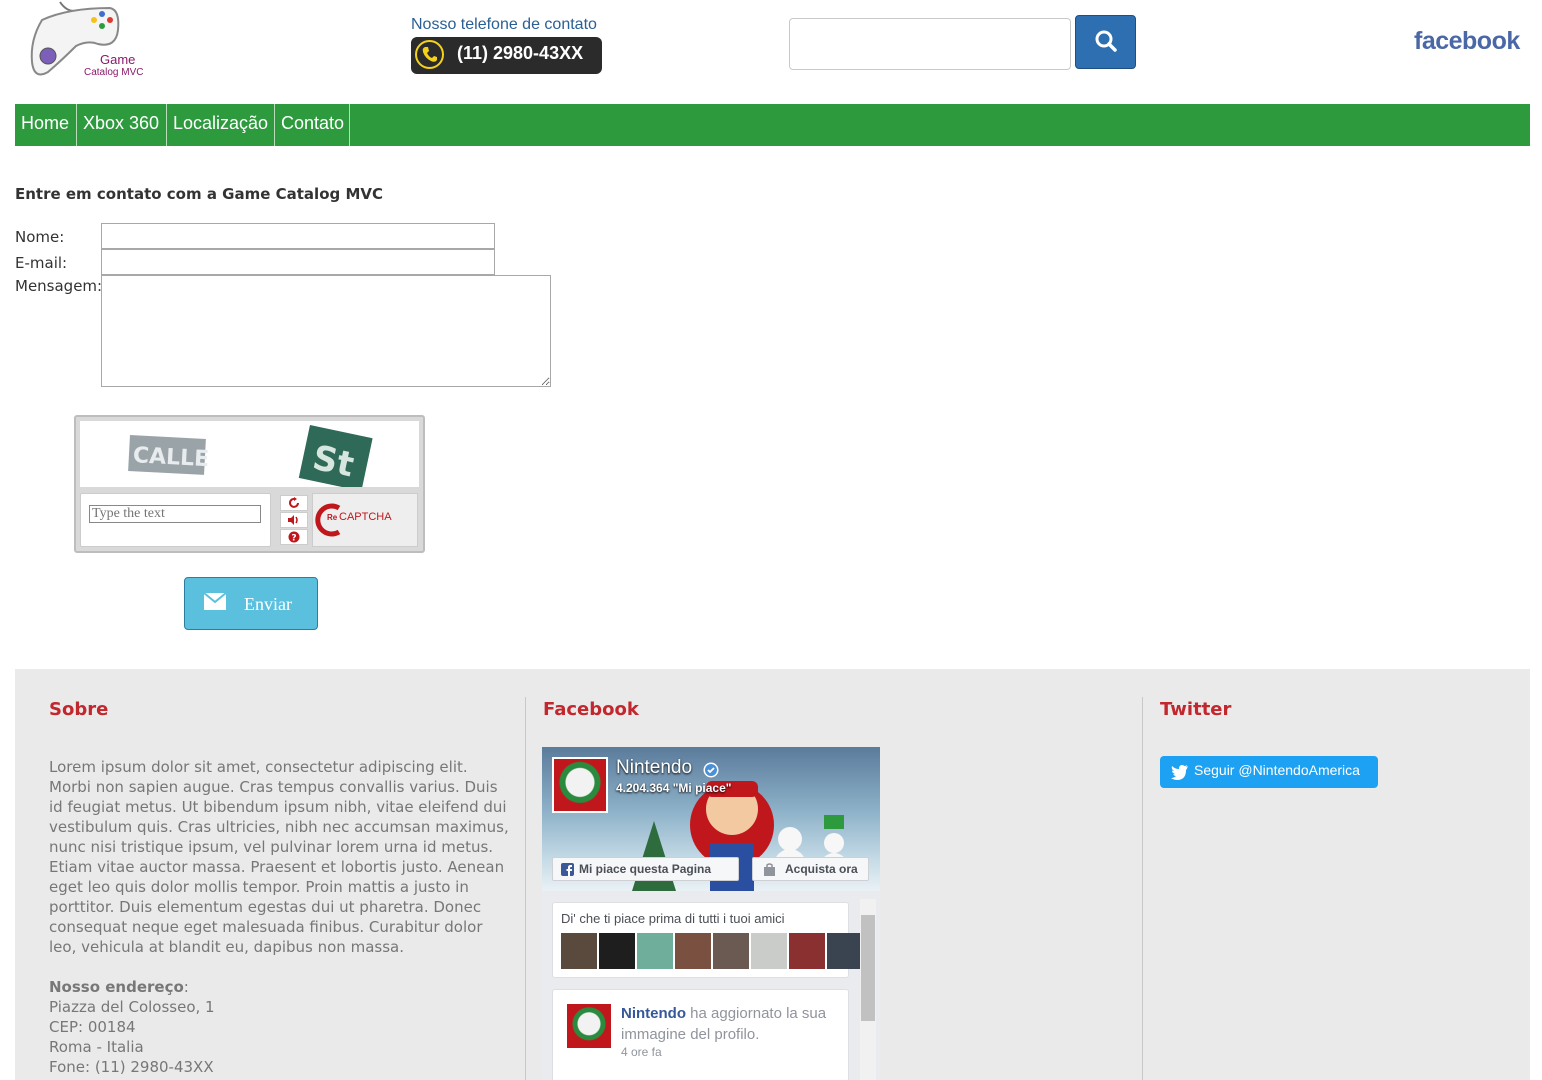  I want to click on send-button: Enviar, so click(251, 603).